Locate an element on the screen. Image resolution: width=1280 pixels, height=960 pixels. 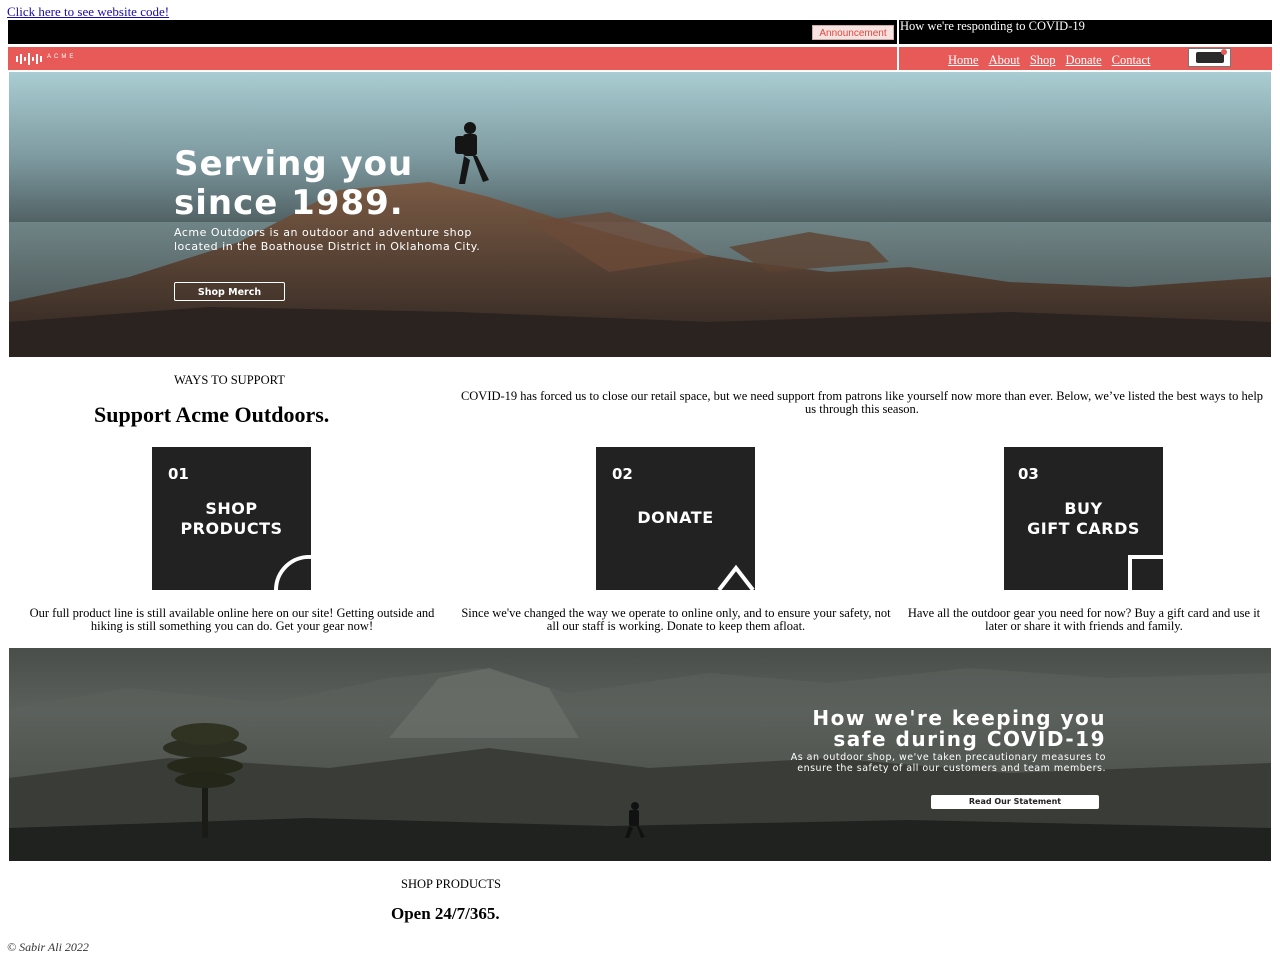
nav-donate: Donate is located at coordinates (1084, 60).